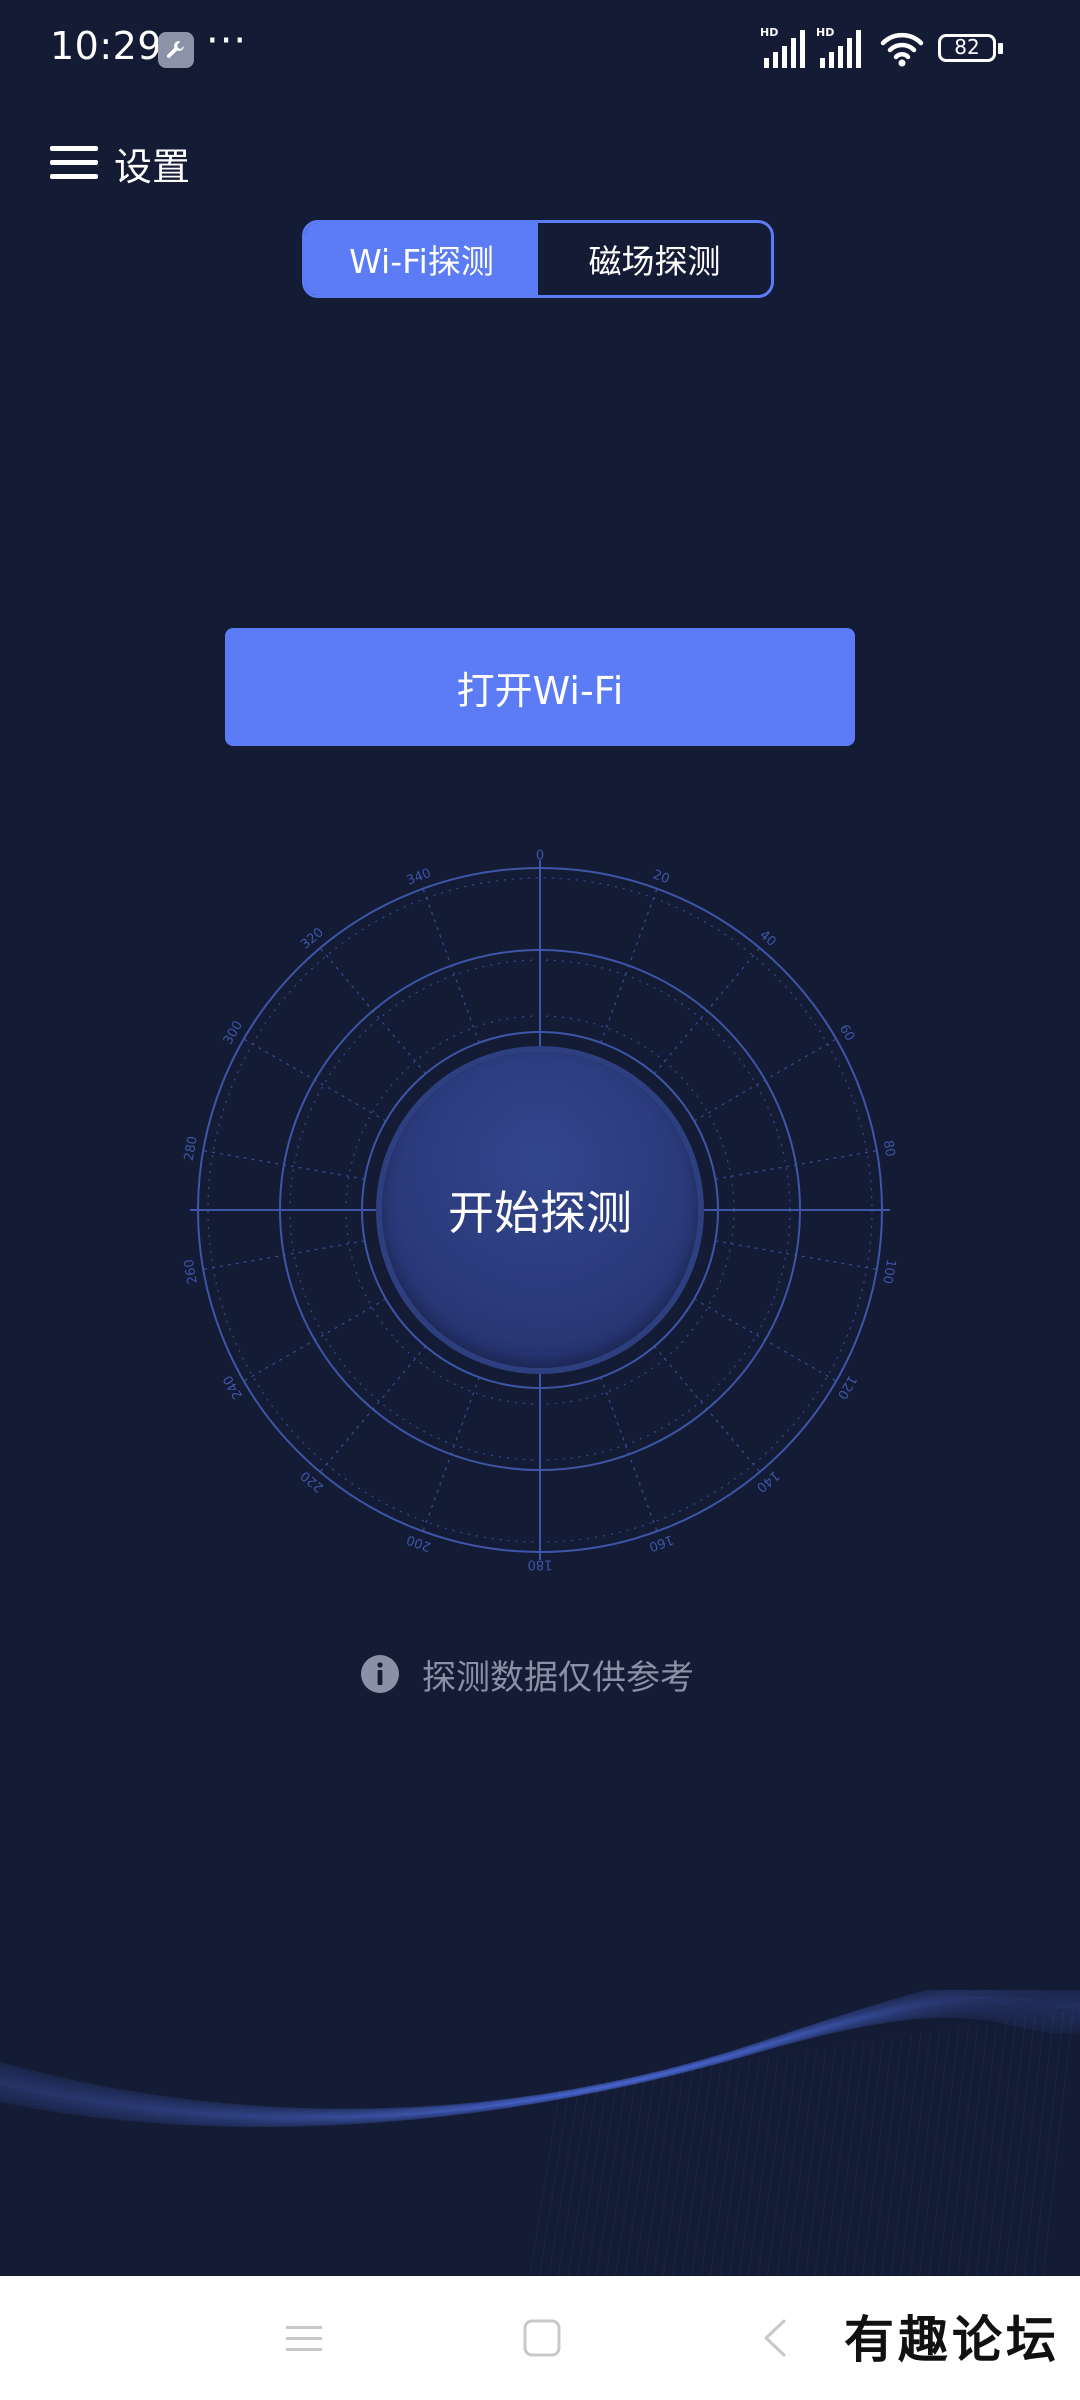 This screenshot has height=2400, width=1080. I want to click on back-icon, so click(776, 2338).